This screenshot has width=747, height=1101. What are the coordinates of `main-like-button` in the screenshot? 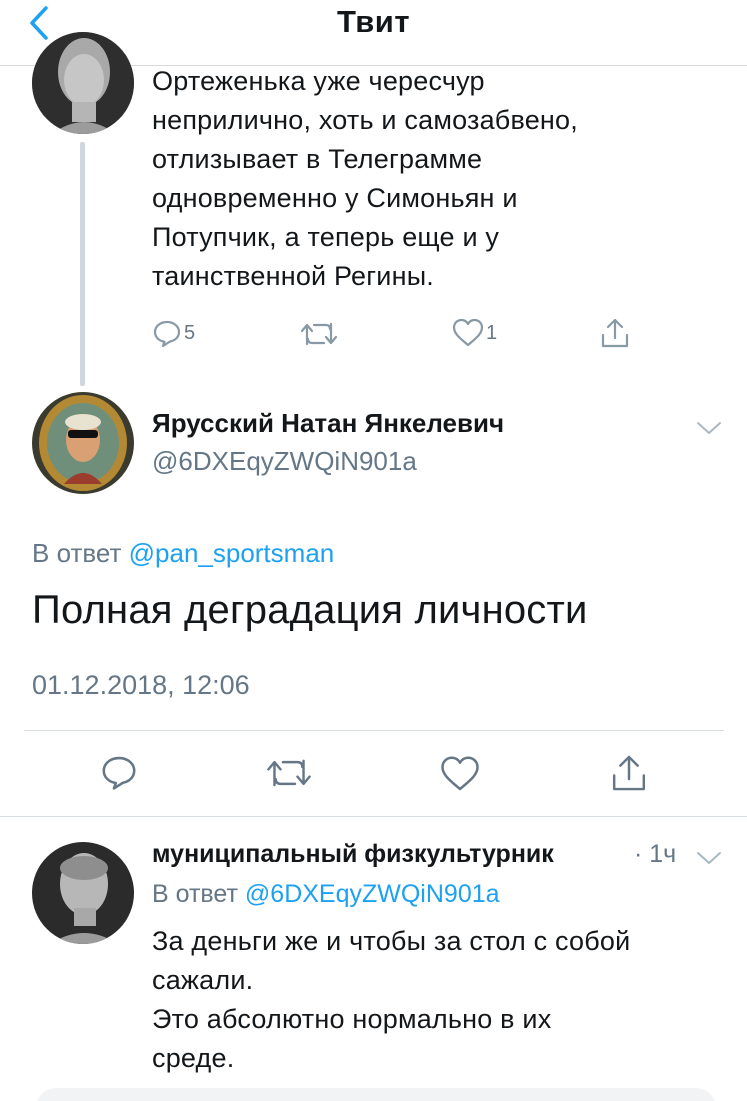 It's located at (460, 774).